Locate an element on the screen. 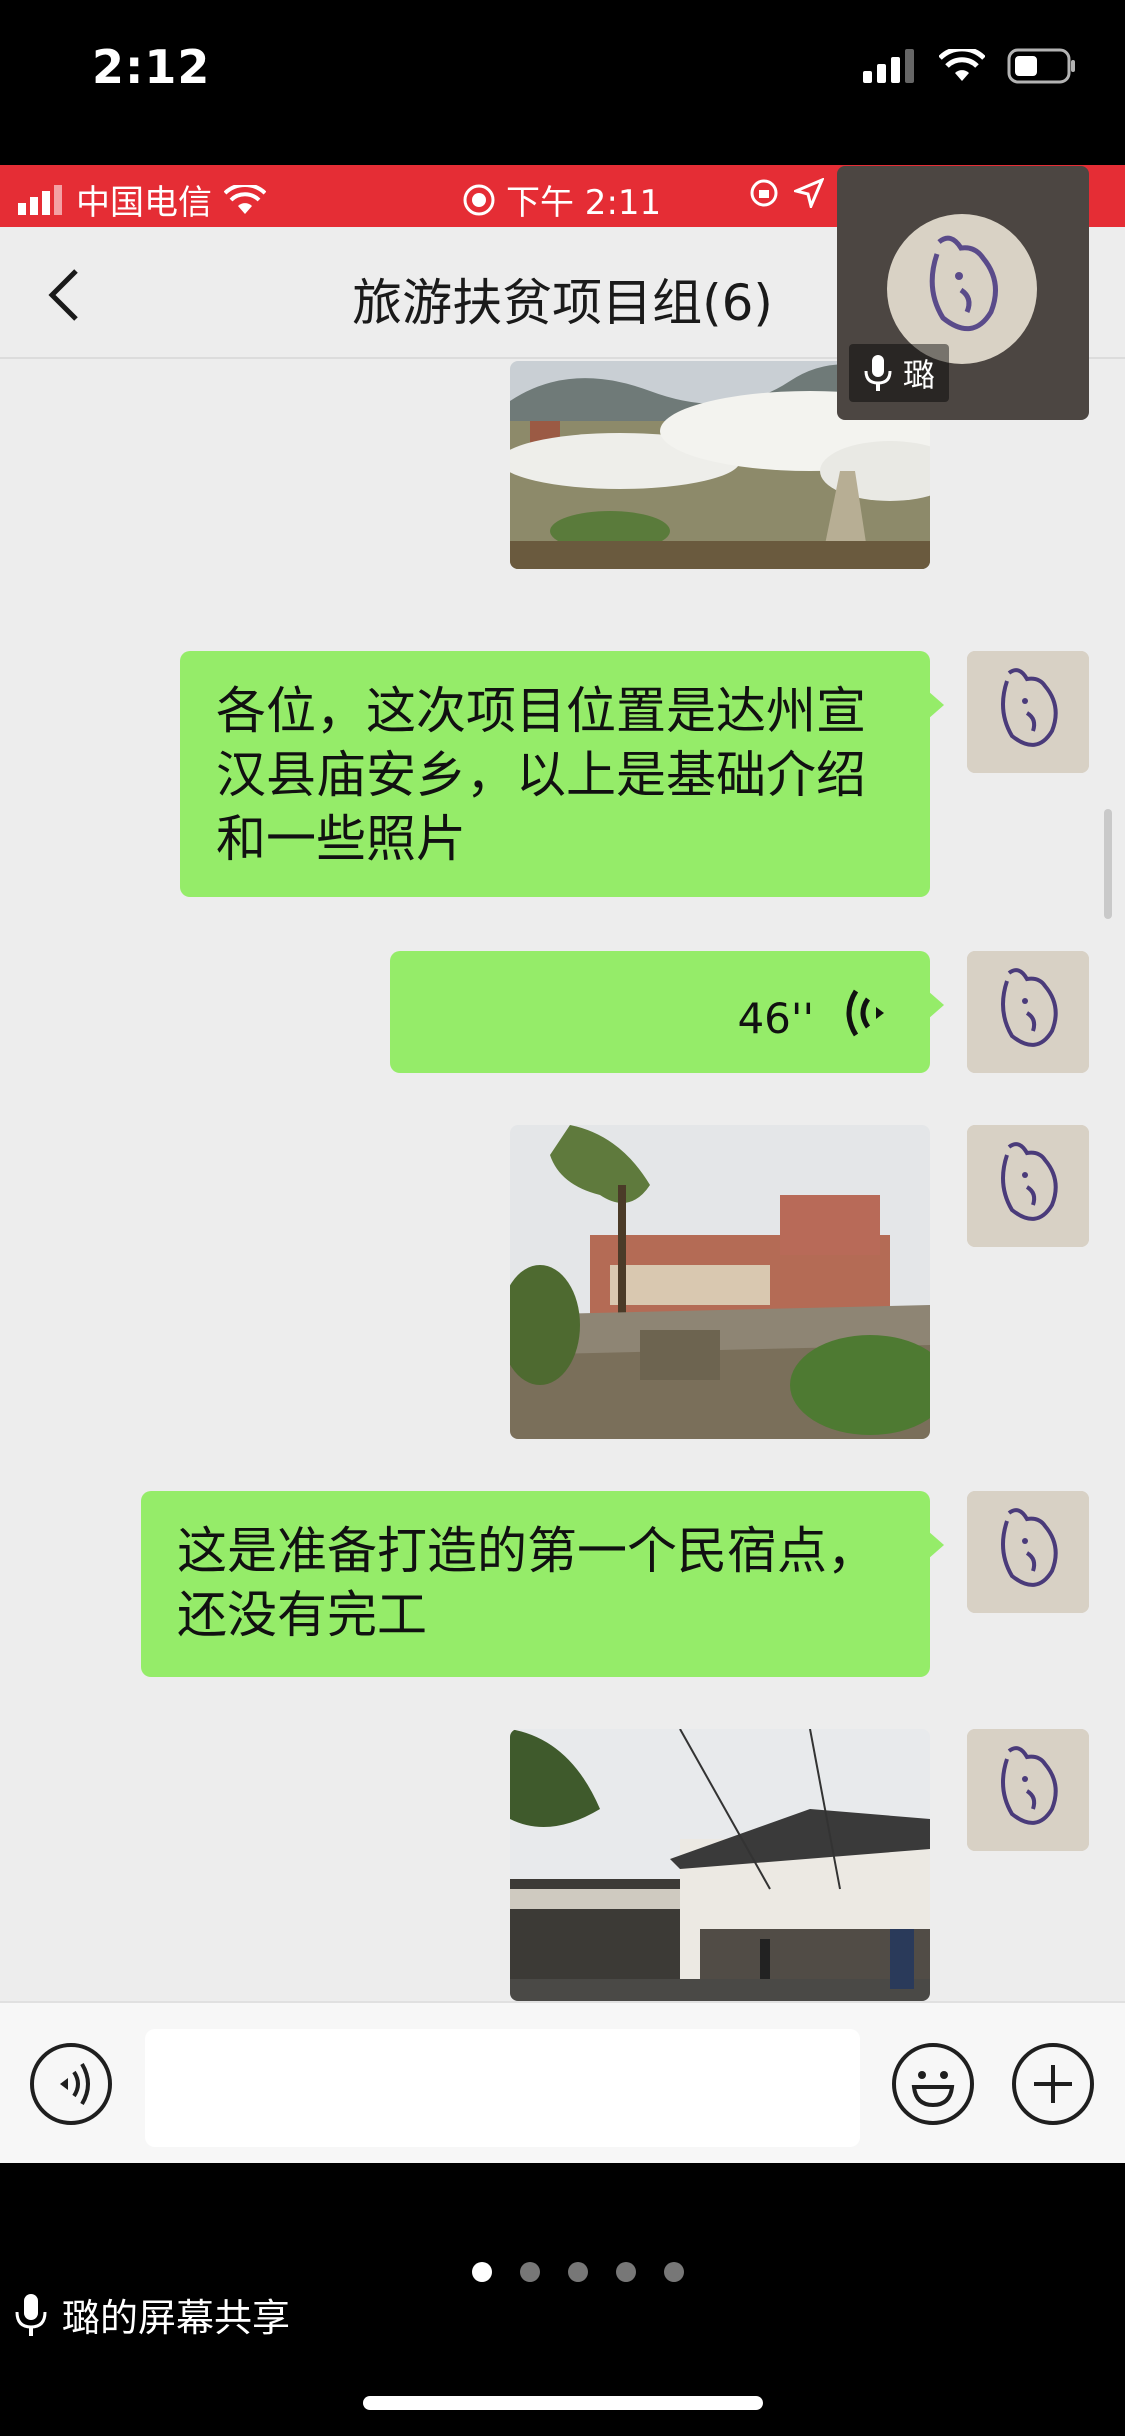 This screenshot has width=1125, height=2436. outer-clock: 2:12 is located at coordinates (151, 67).